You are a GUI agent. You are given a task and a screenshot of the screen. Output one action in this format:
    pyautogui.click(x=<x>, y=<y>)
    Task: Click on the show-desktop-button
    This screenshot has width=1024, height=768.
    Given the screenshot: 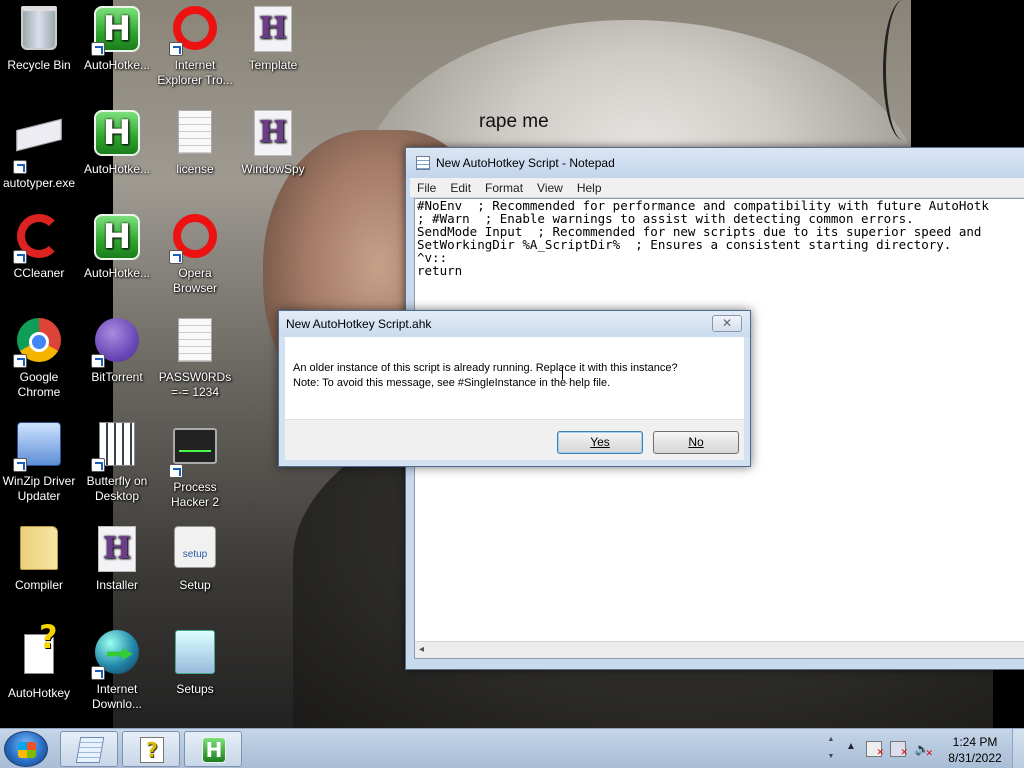 What is the action you would take?
    pyautogui.click(x=1018, y=748)
    